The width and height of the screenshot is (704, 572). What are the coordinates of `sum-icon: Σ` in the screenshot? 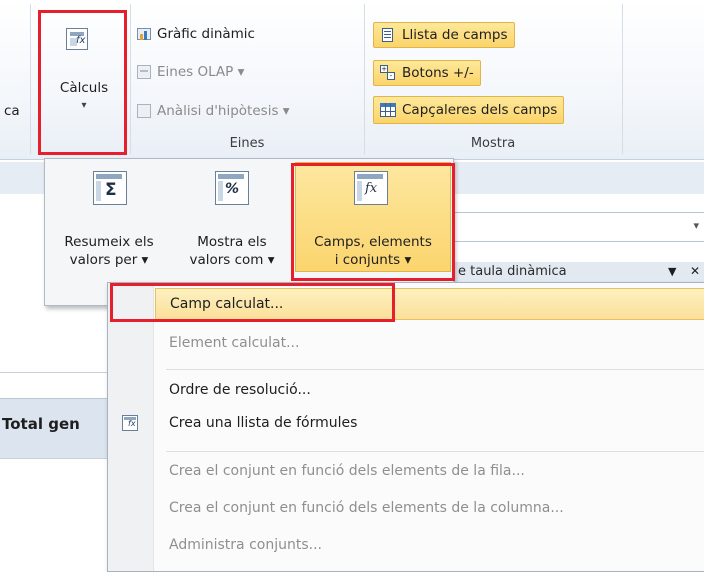 It's located at (110, 188).